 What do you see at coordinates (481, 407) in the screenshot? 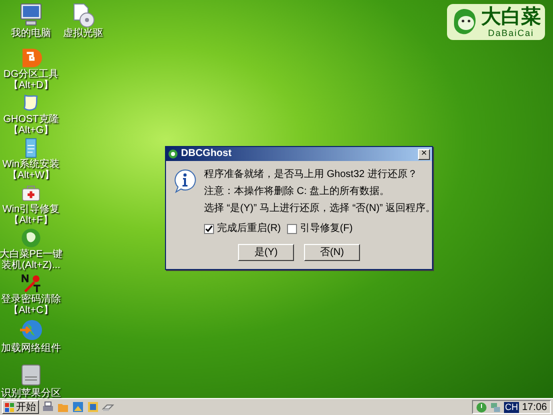
I see `power-icon` at bounding box center [481, 407].